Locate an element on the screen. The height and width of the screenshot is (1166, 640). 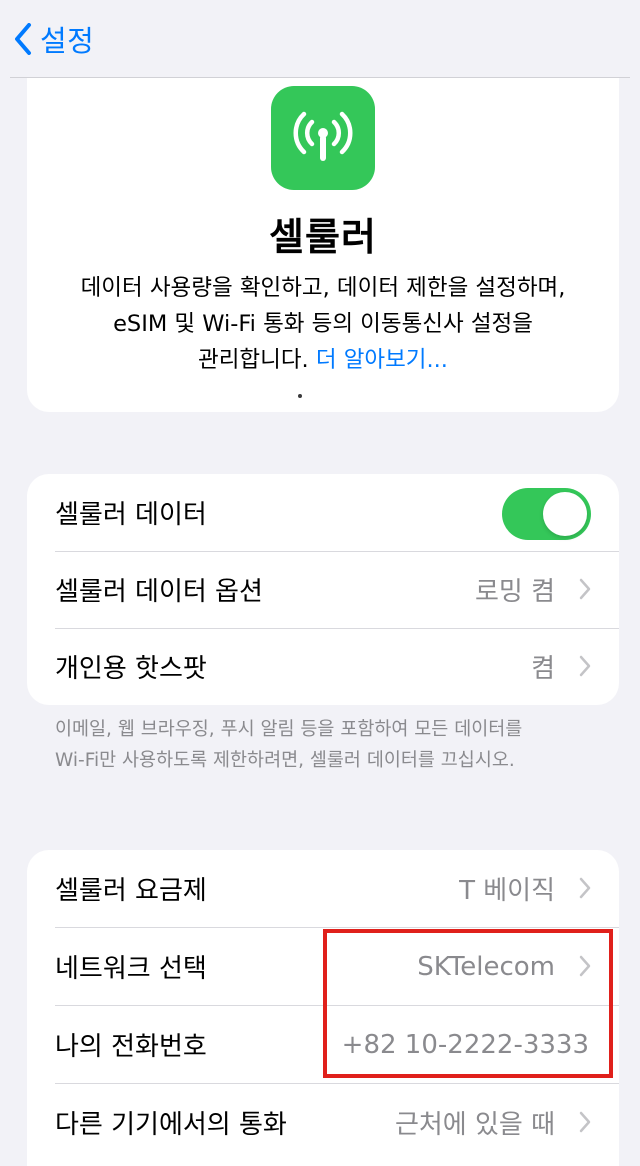
my-number-label: 나의 전화번호 is located at coordinates (131, 1047).